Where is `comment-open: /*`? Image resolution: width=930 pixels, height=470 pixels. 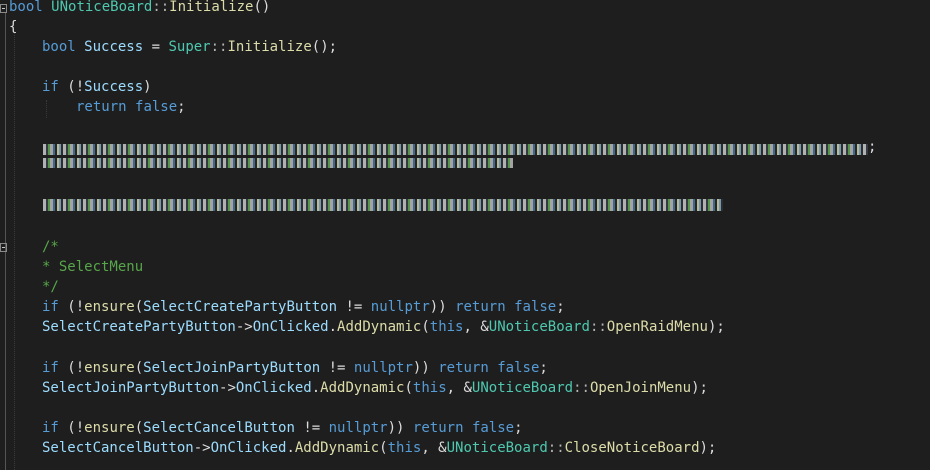 comment-open: /* is located at coordinates (50, 247).